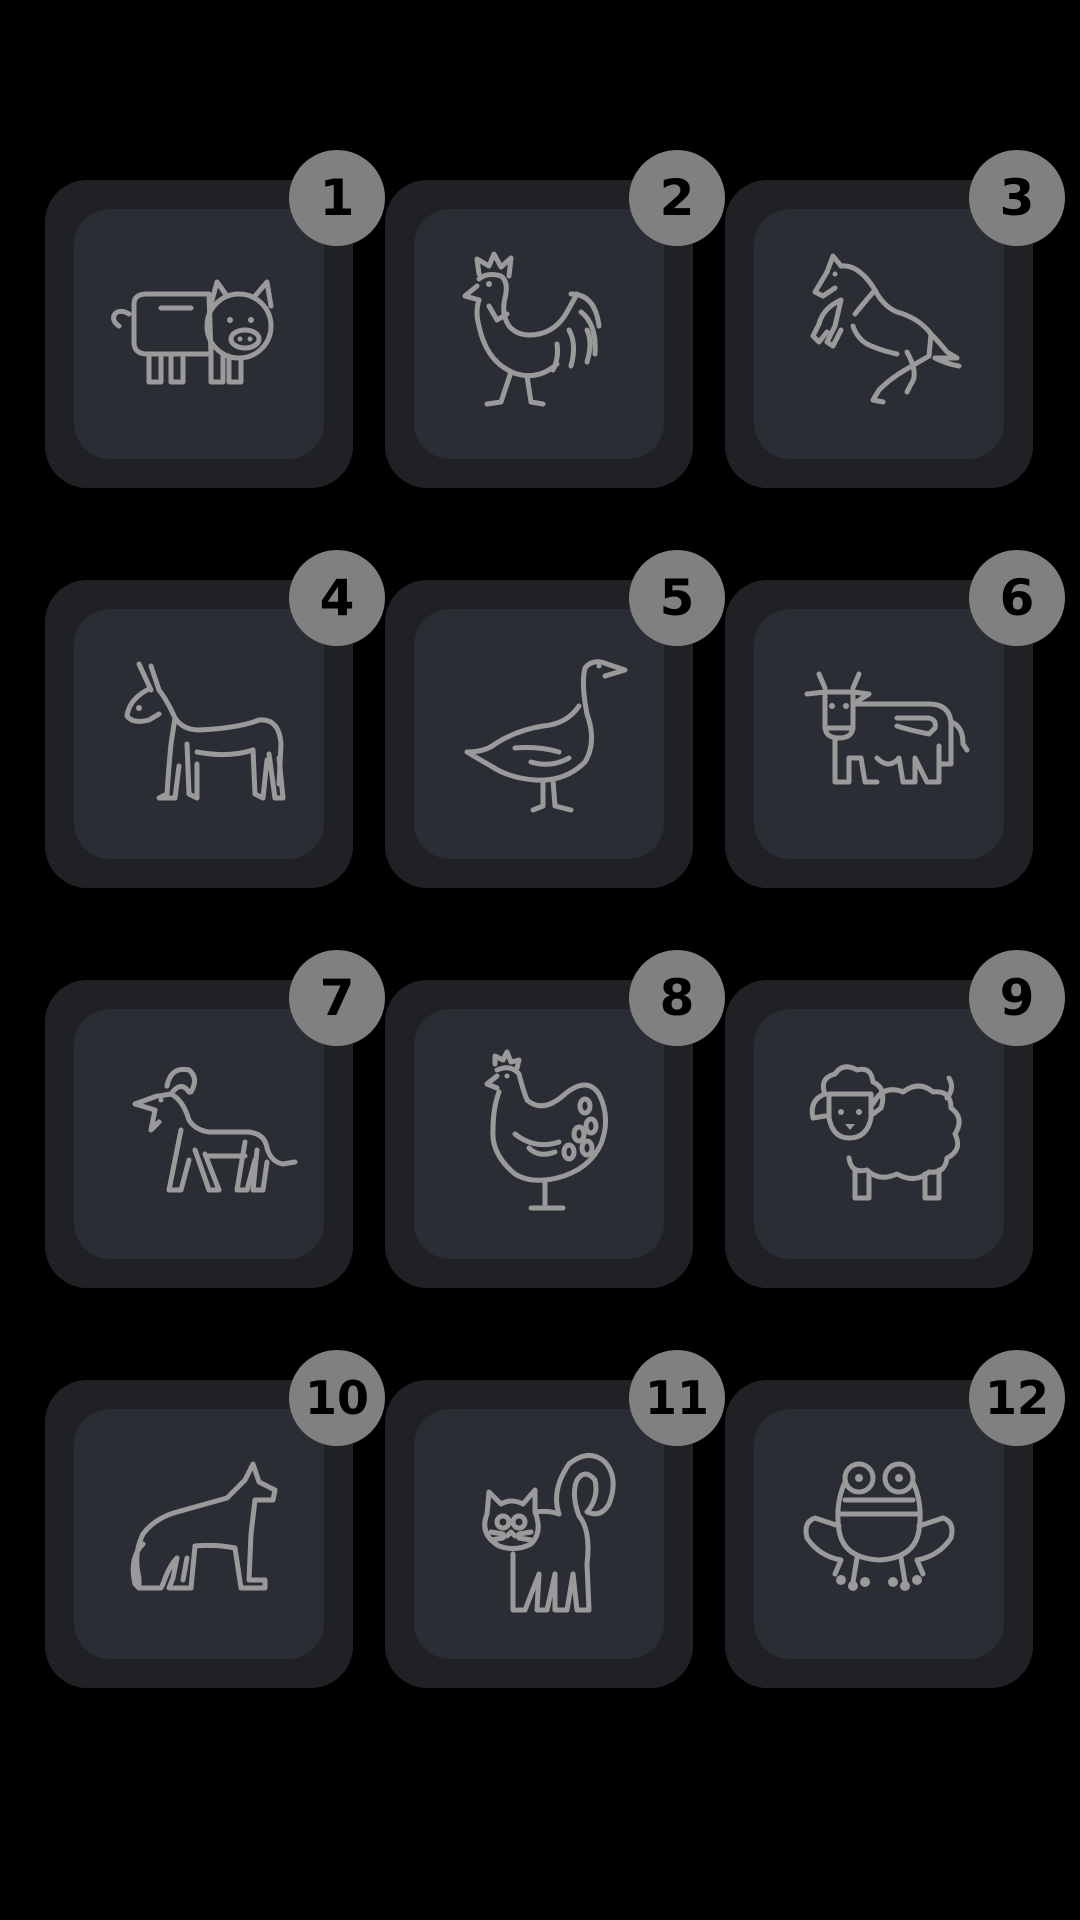  I want to click on animal-tile-goose: 5, so click(555, 719).